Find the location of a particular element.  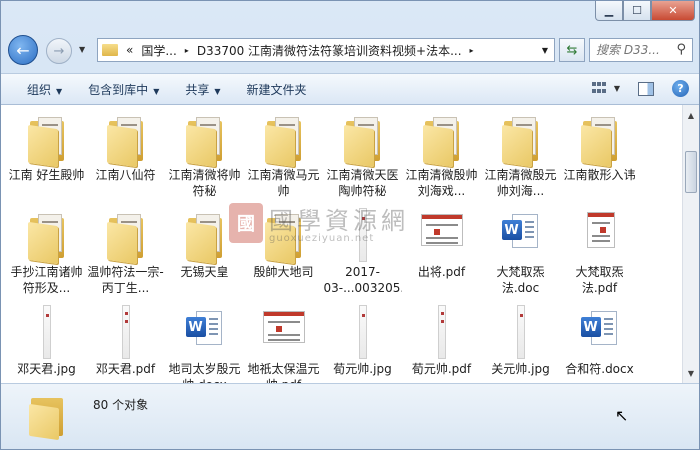

file-name: 江南清微马元帅 is located at coordinates (283, 183).